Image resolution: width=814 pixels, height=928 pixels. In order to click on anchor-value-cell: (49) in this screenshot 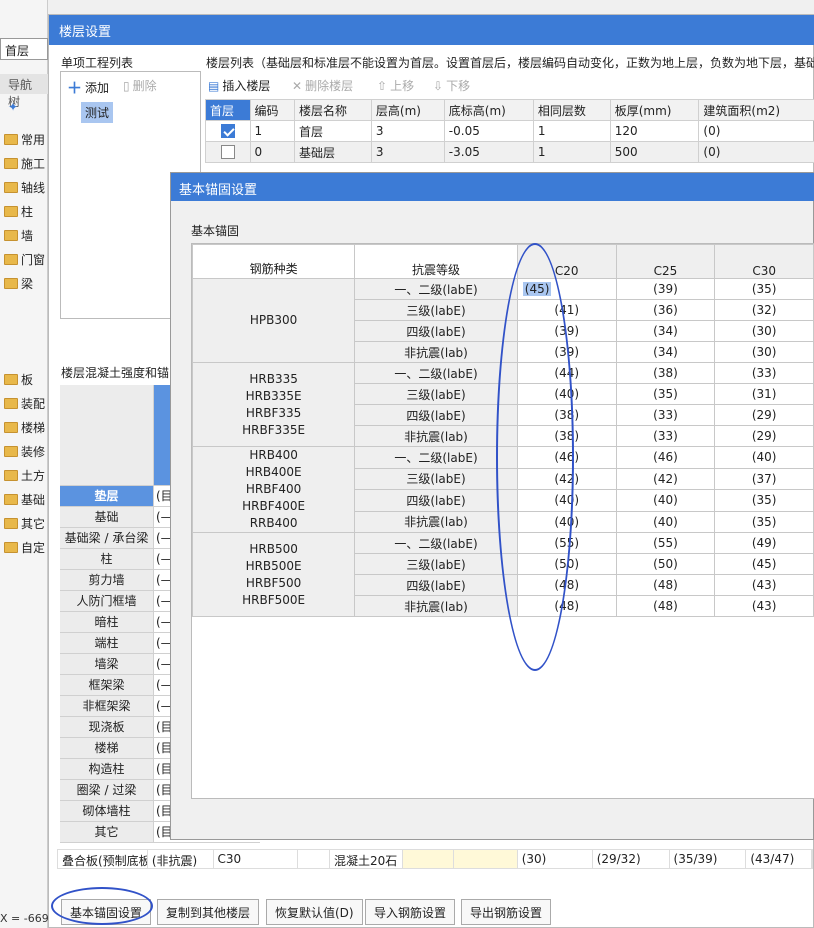, I will do `click(764, 543)`.